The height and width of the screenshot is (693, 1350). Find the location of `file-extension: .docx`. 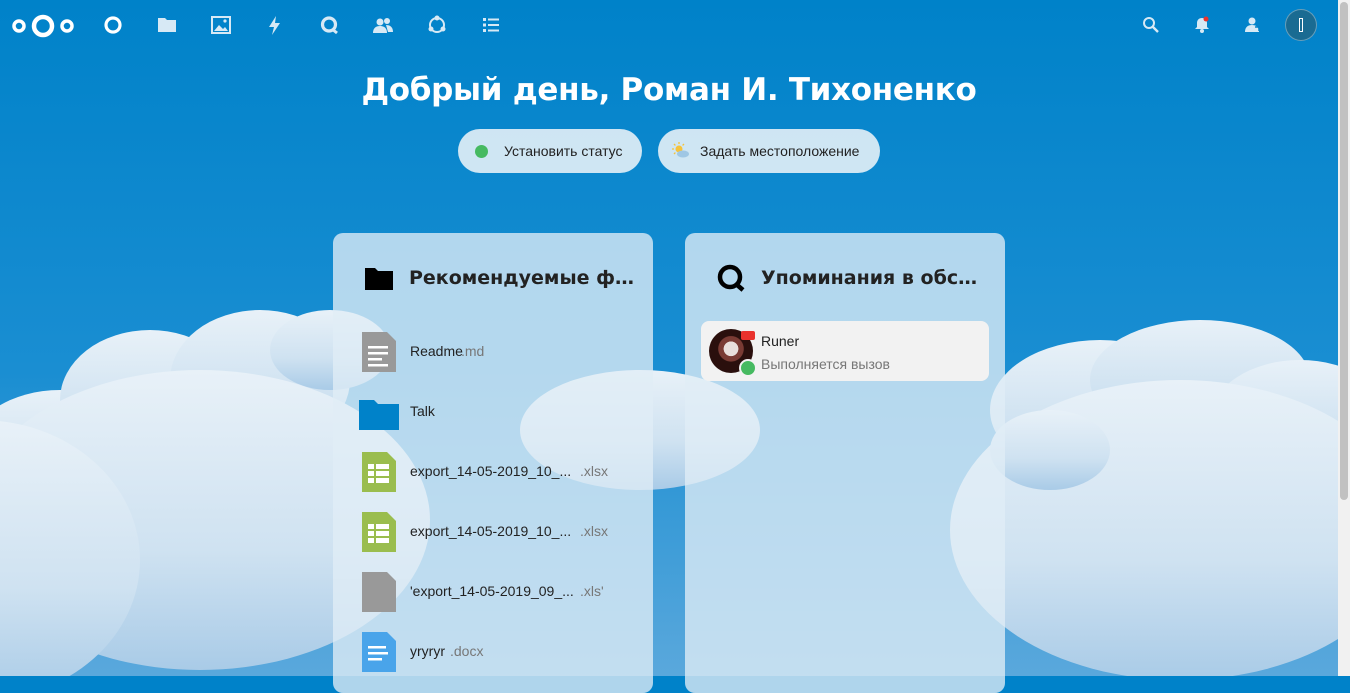

file-extension: .docx is located at coordinates (467, 651).